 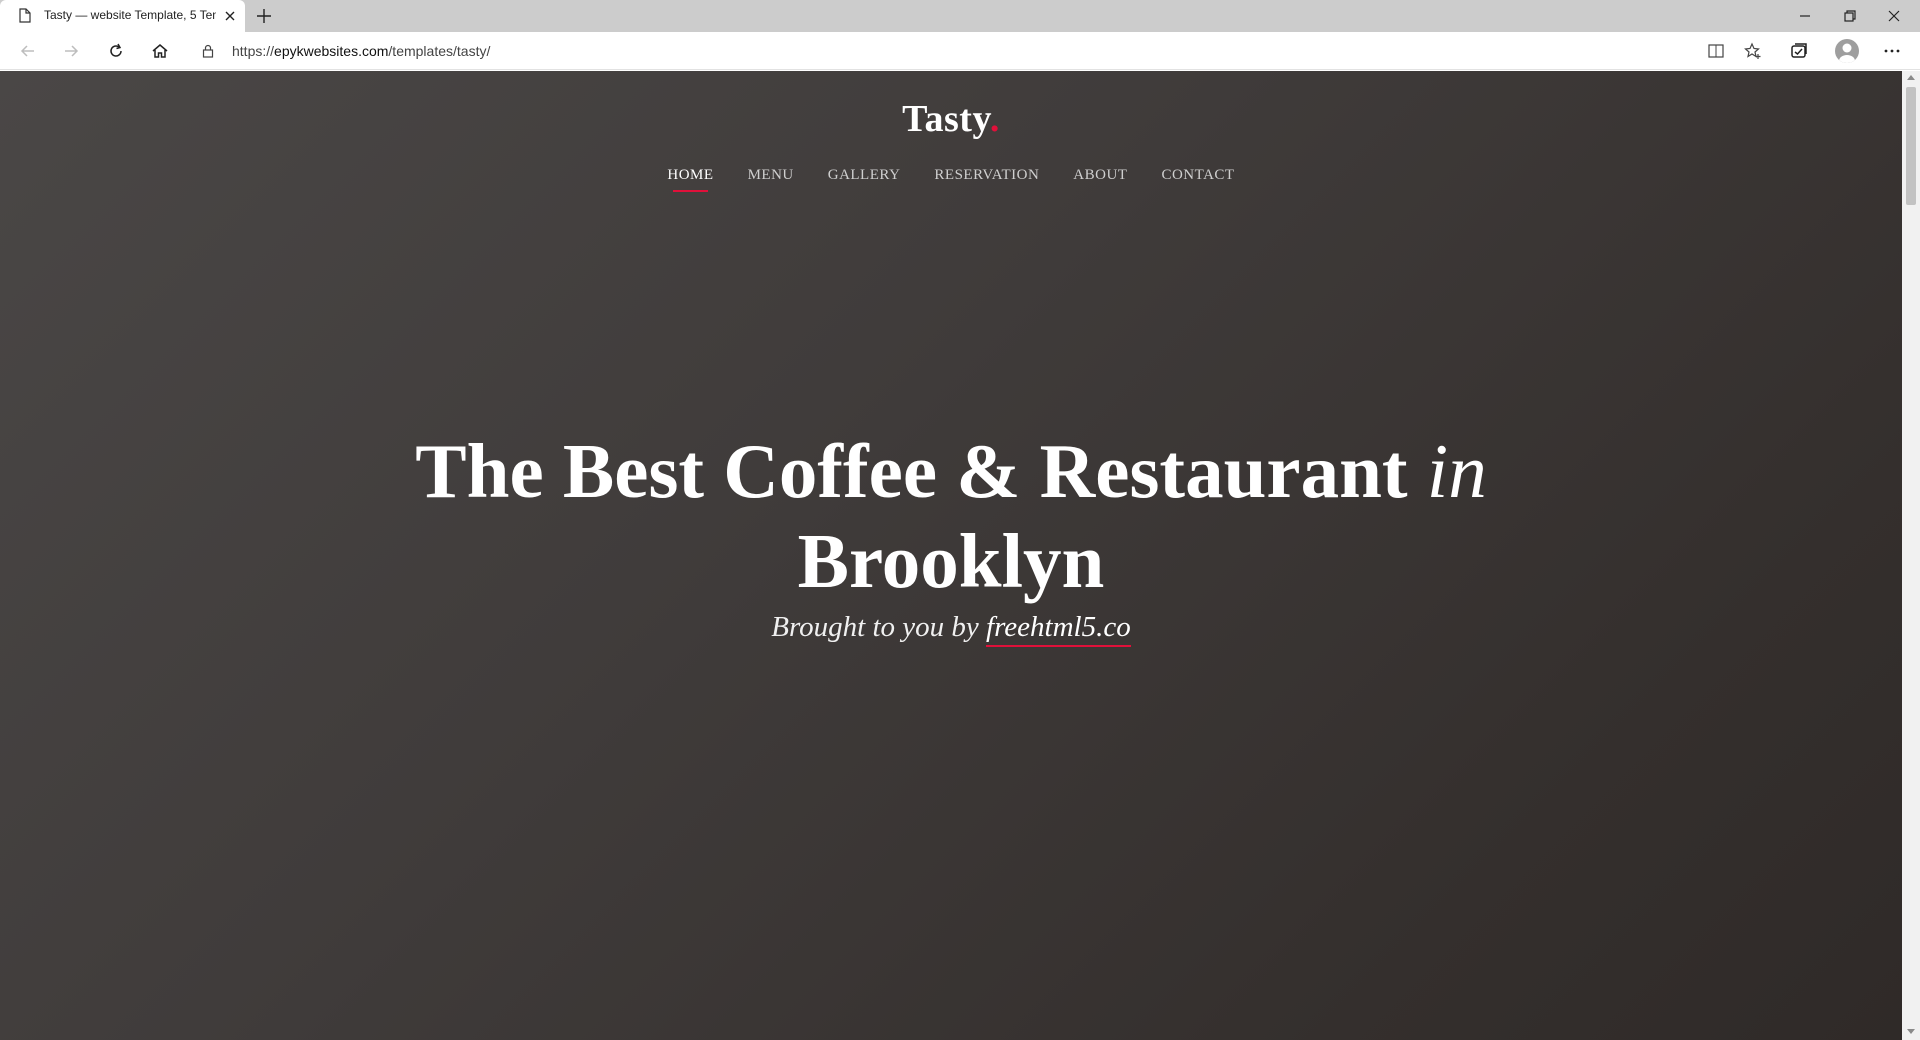 I want to click on freehtml5-link: freehtml5.co, so click(x=1058, y=629).